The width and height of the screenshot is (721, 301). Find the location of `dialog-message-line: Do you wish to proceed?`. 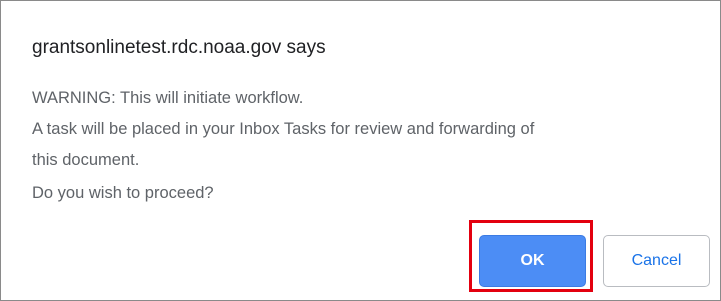

dialog-message-line: Do you wish to proceed? is located at coordinates (123, 193).